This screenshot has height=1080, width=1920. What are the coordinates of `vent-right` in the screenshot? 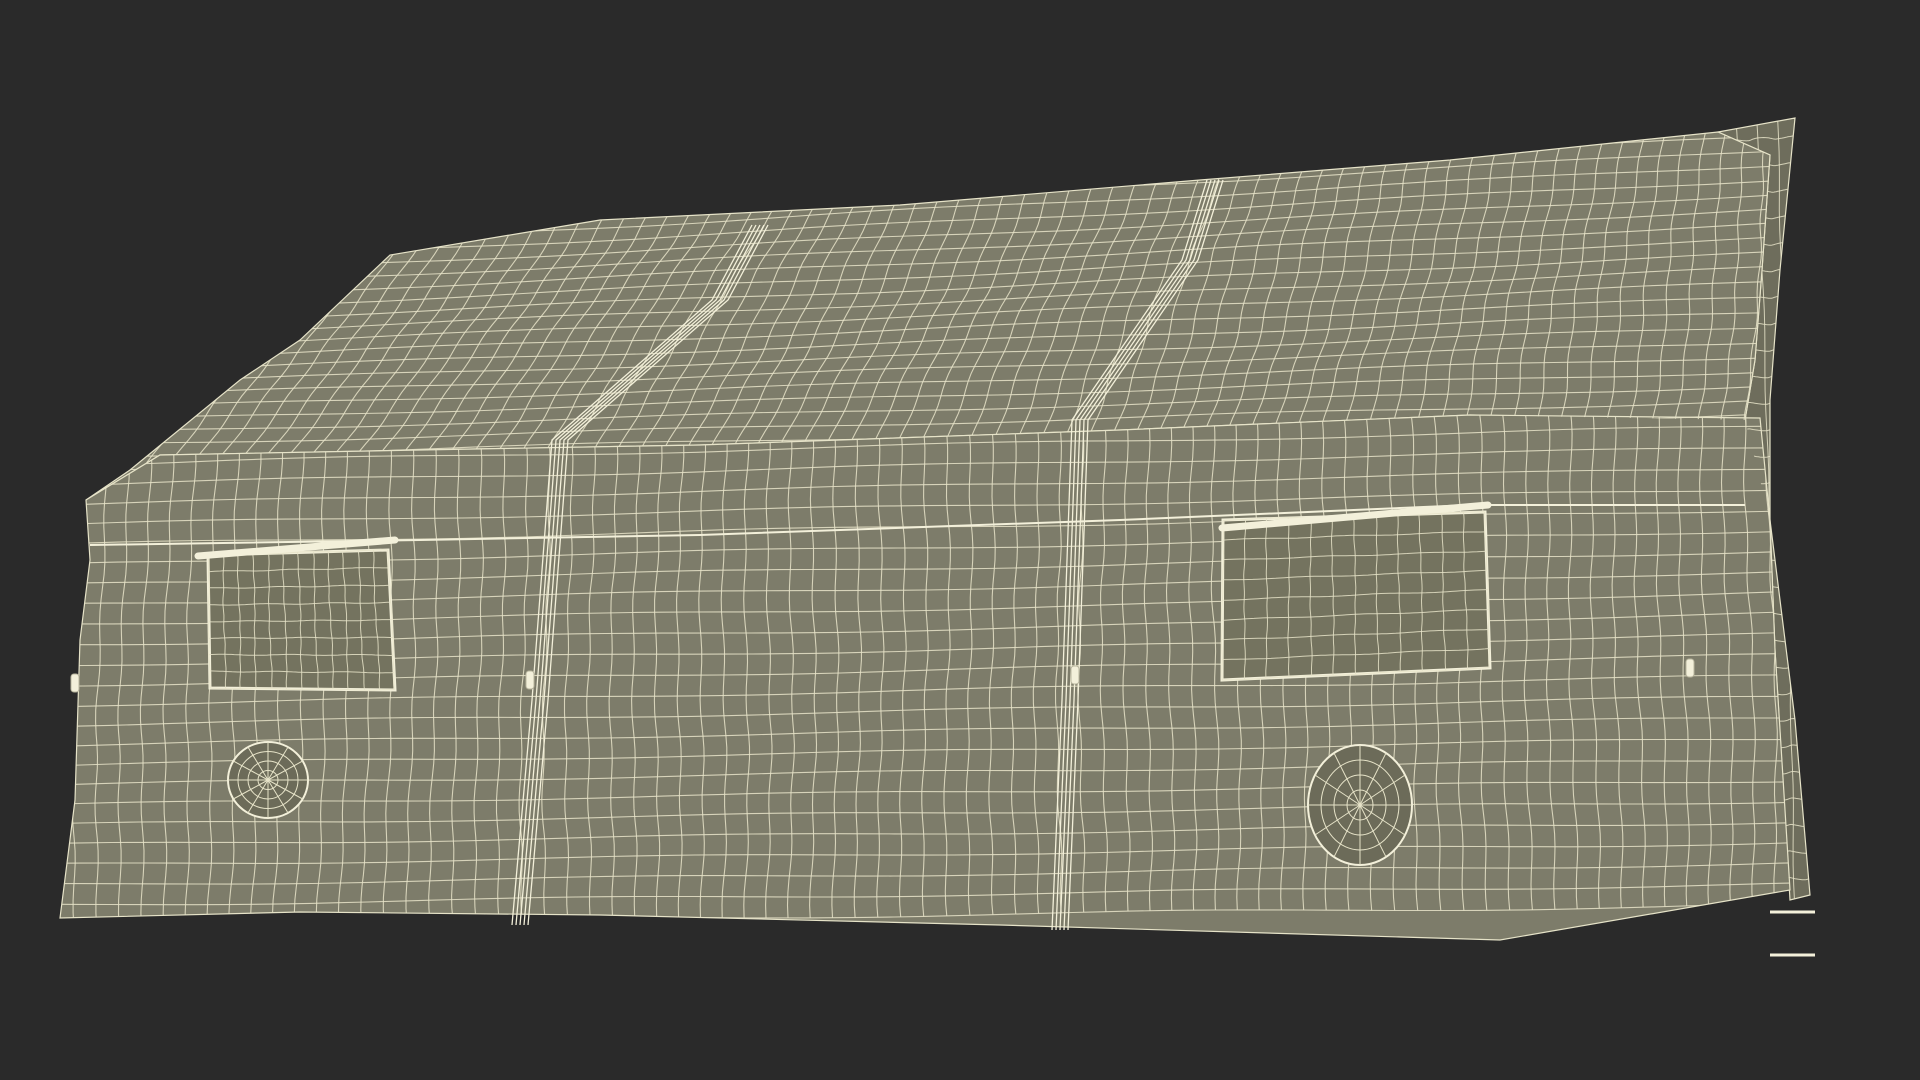 It's located at (1360, 805).